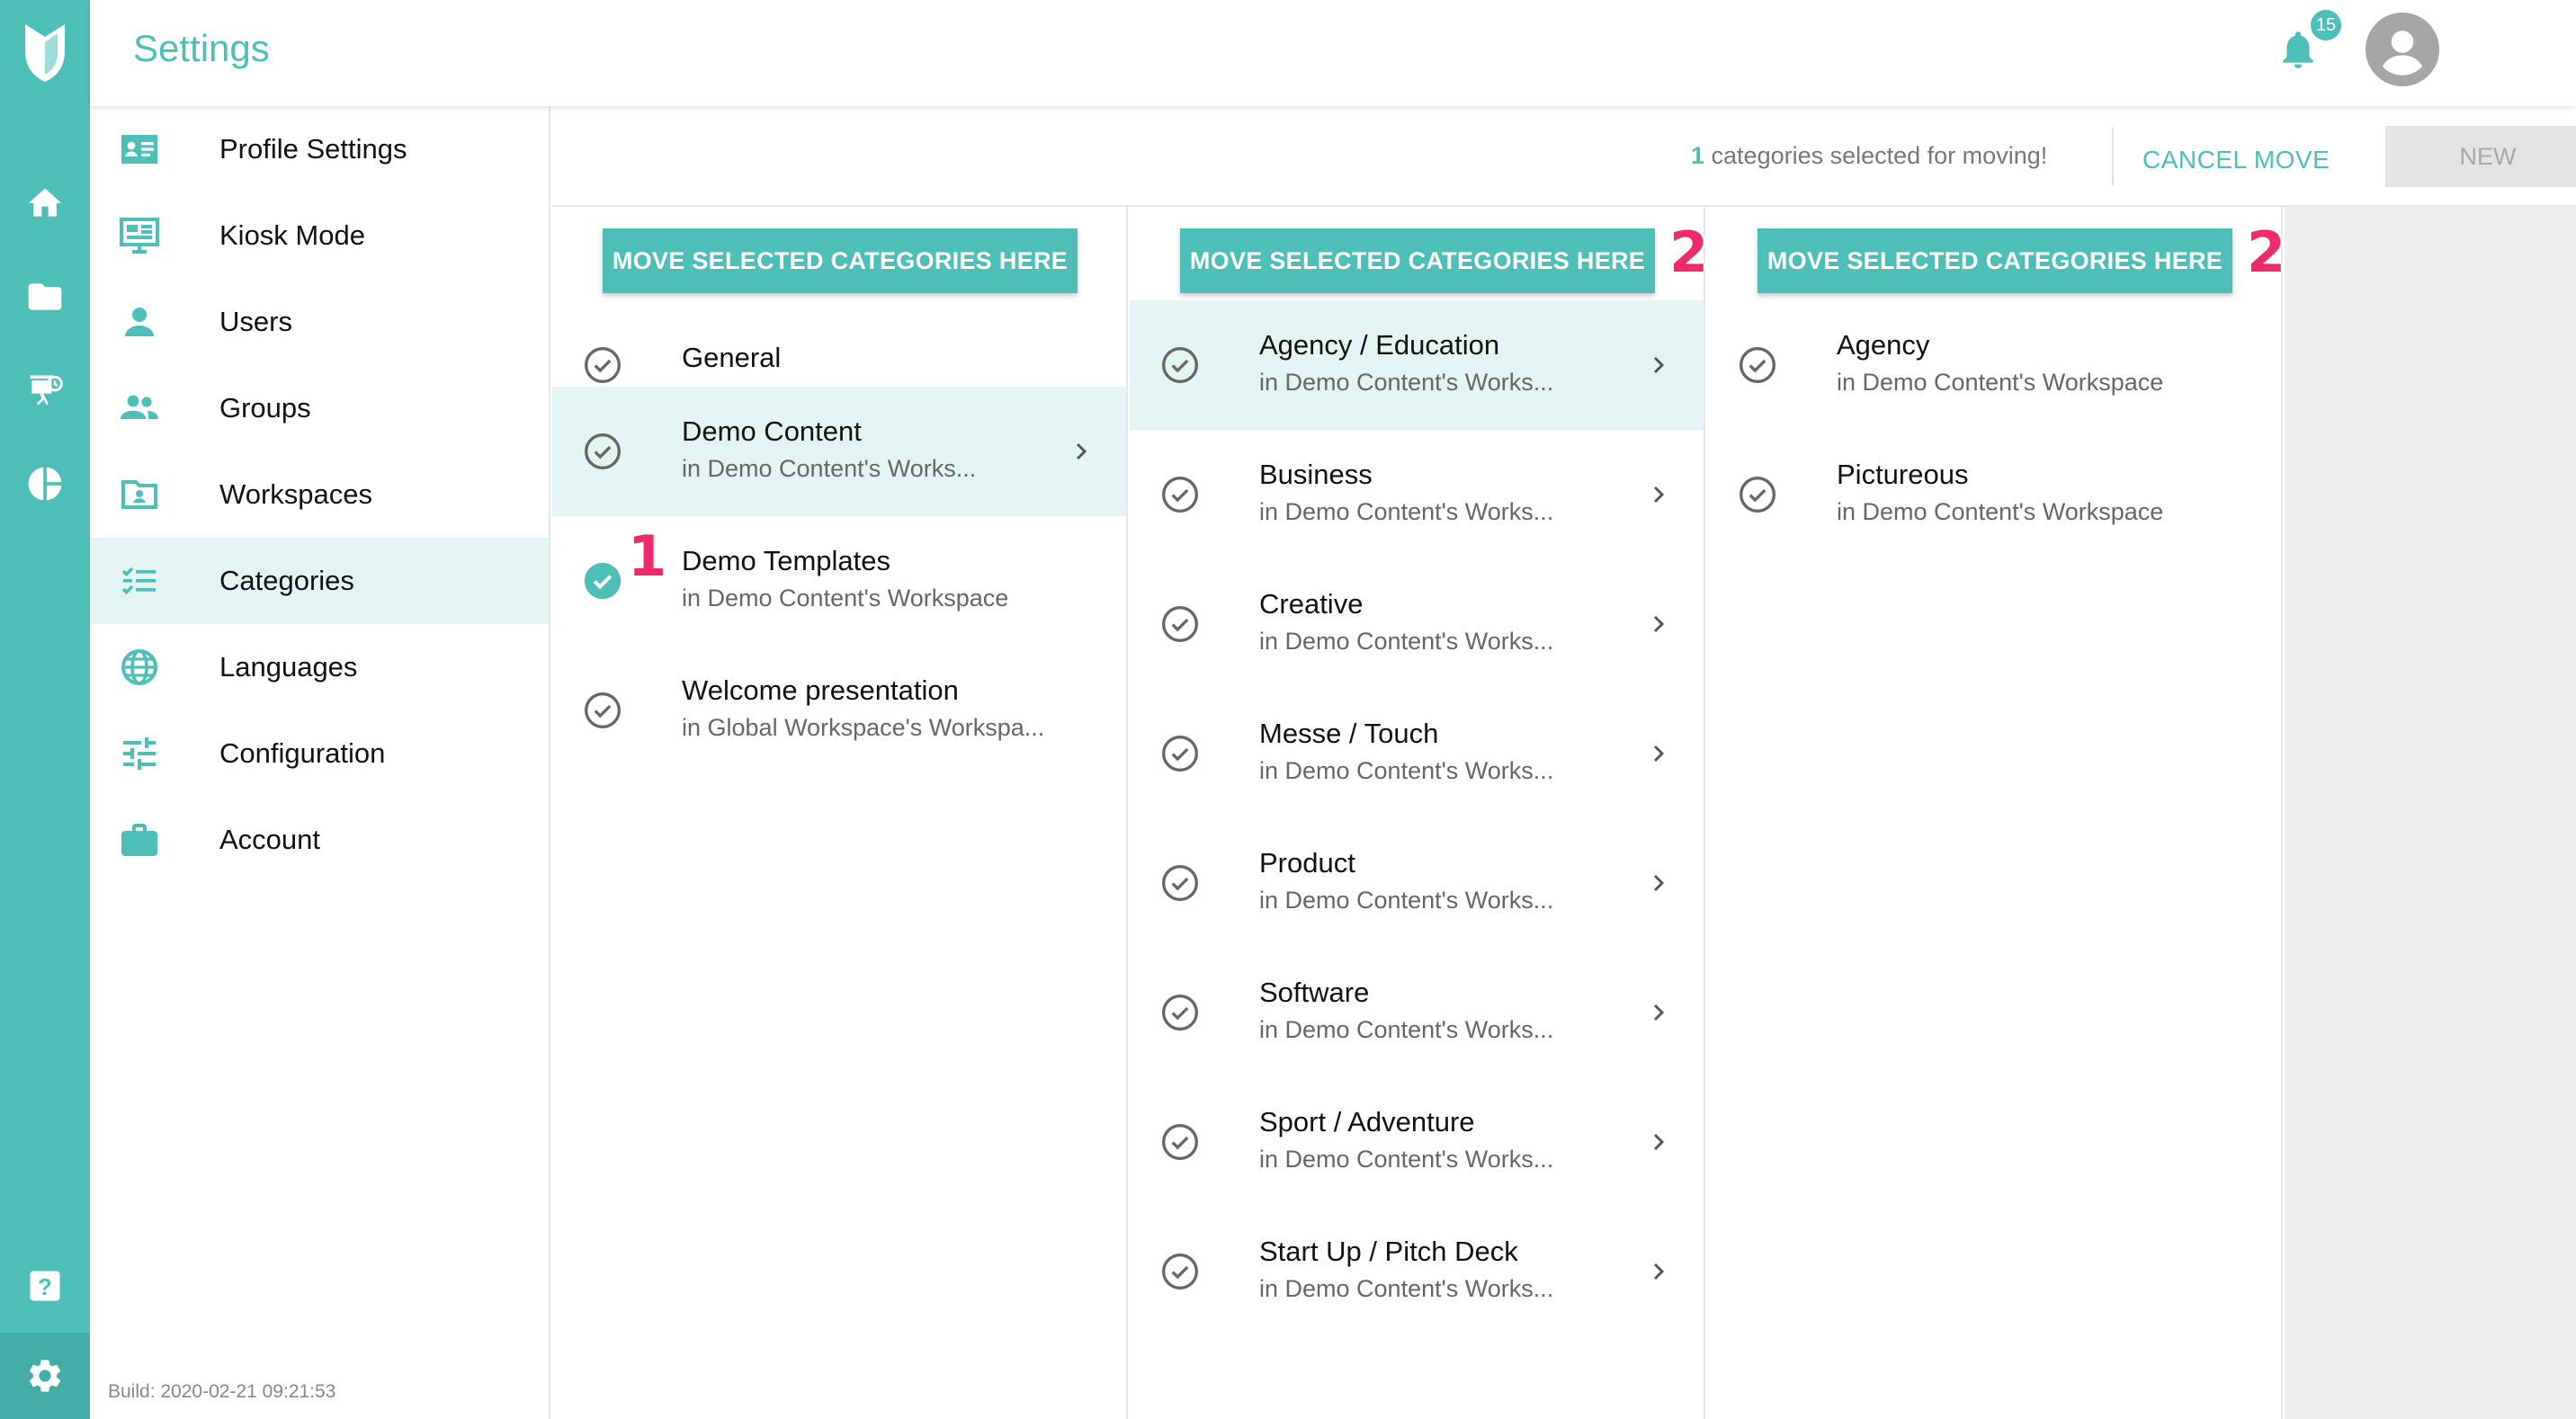  I want to click on category-name: Demo Templates, so click(786, 560).